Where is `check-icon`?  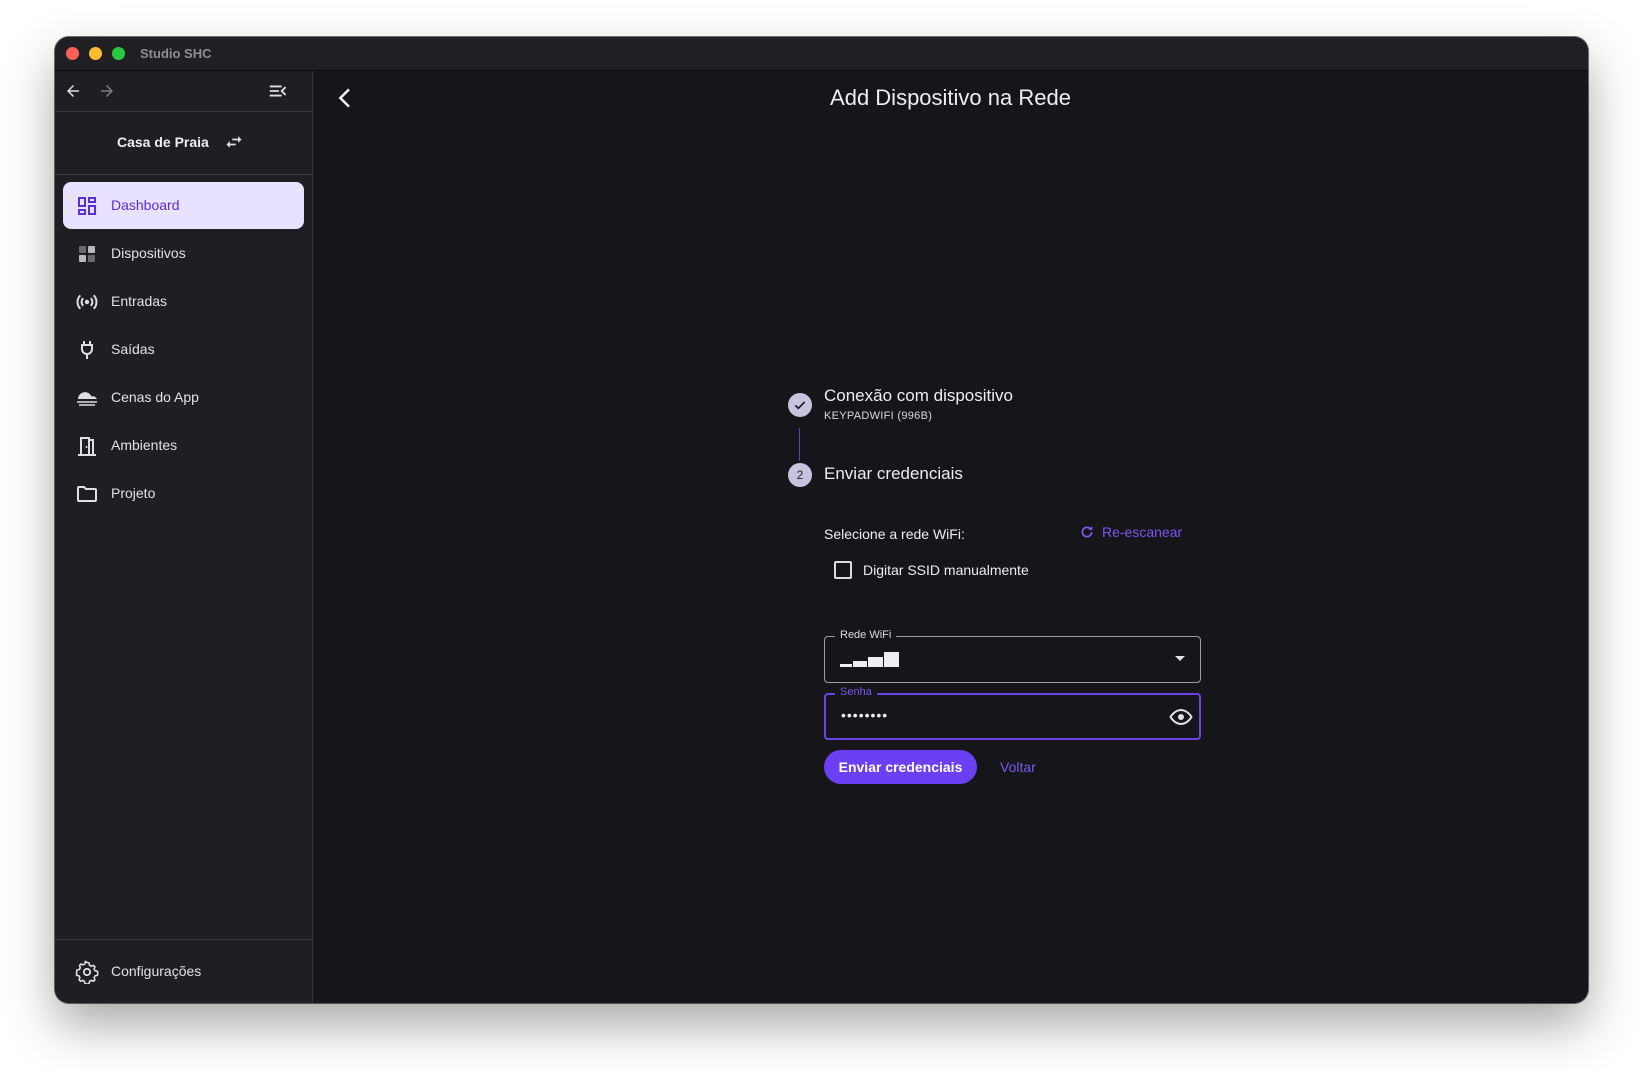
check-icon is located at coordinates (800, 405).